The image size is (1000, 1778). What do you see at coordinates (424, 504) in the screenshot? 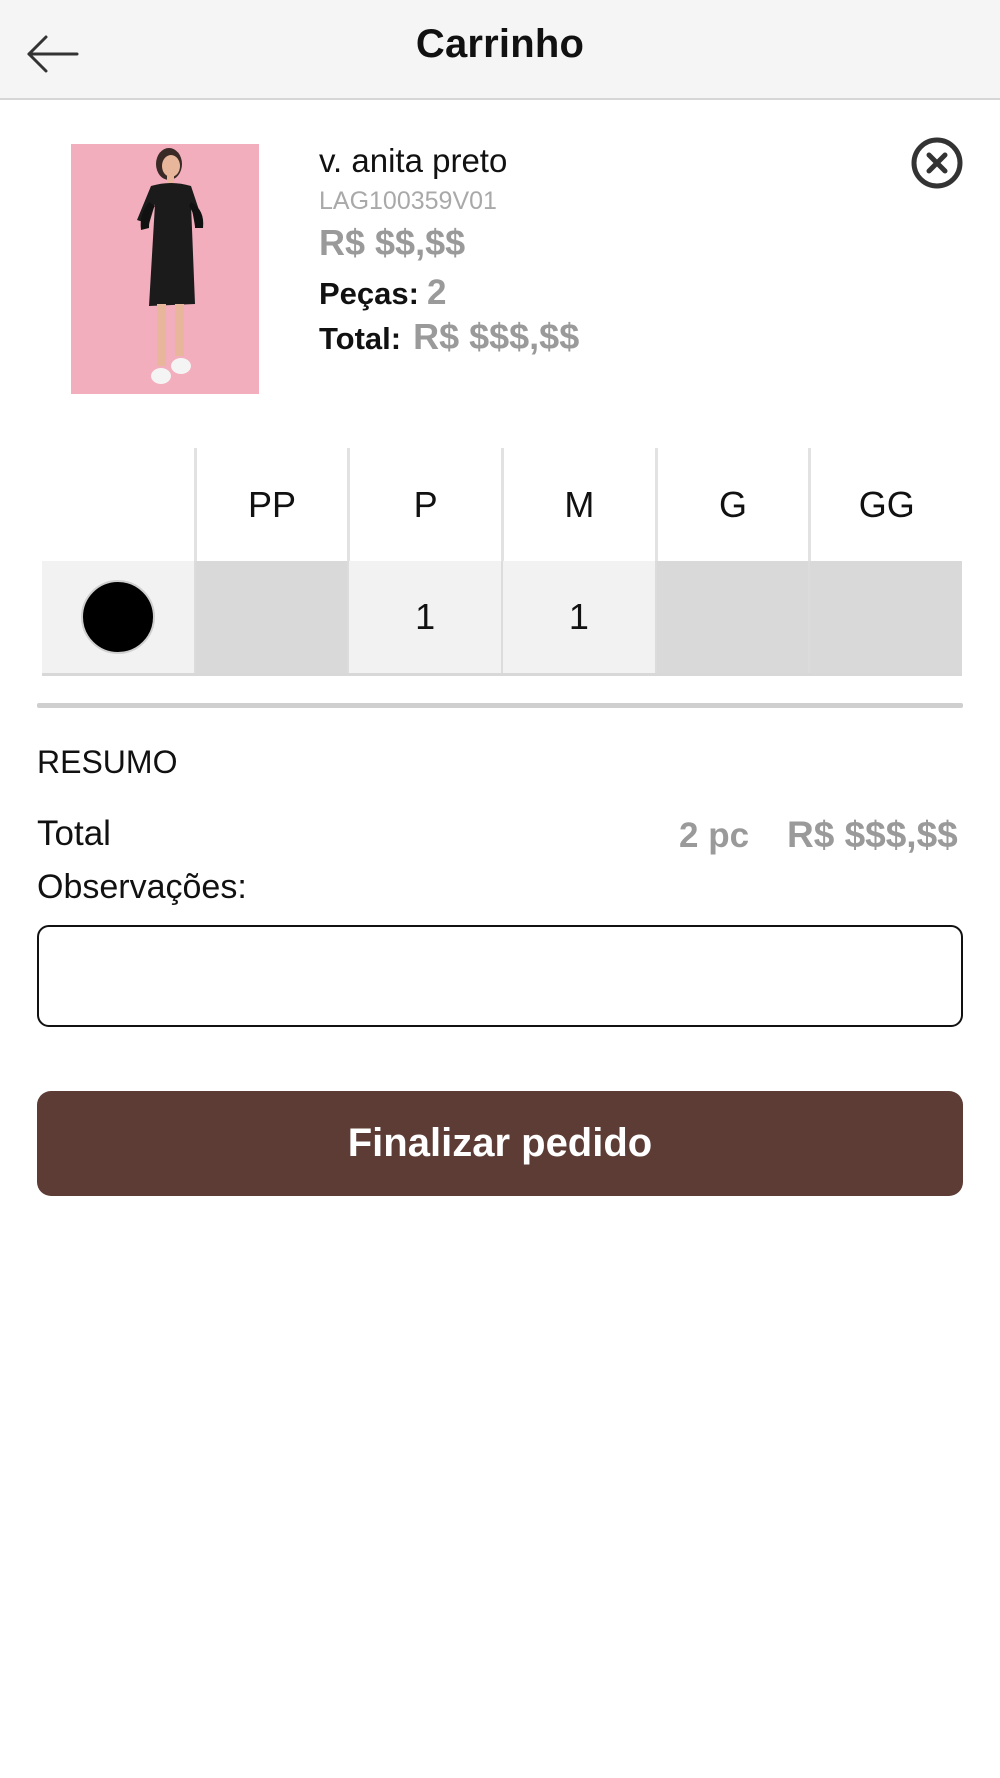
I see `size-header: P` at bounding box center [424, 504].